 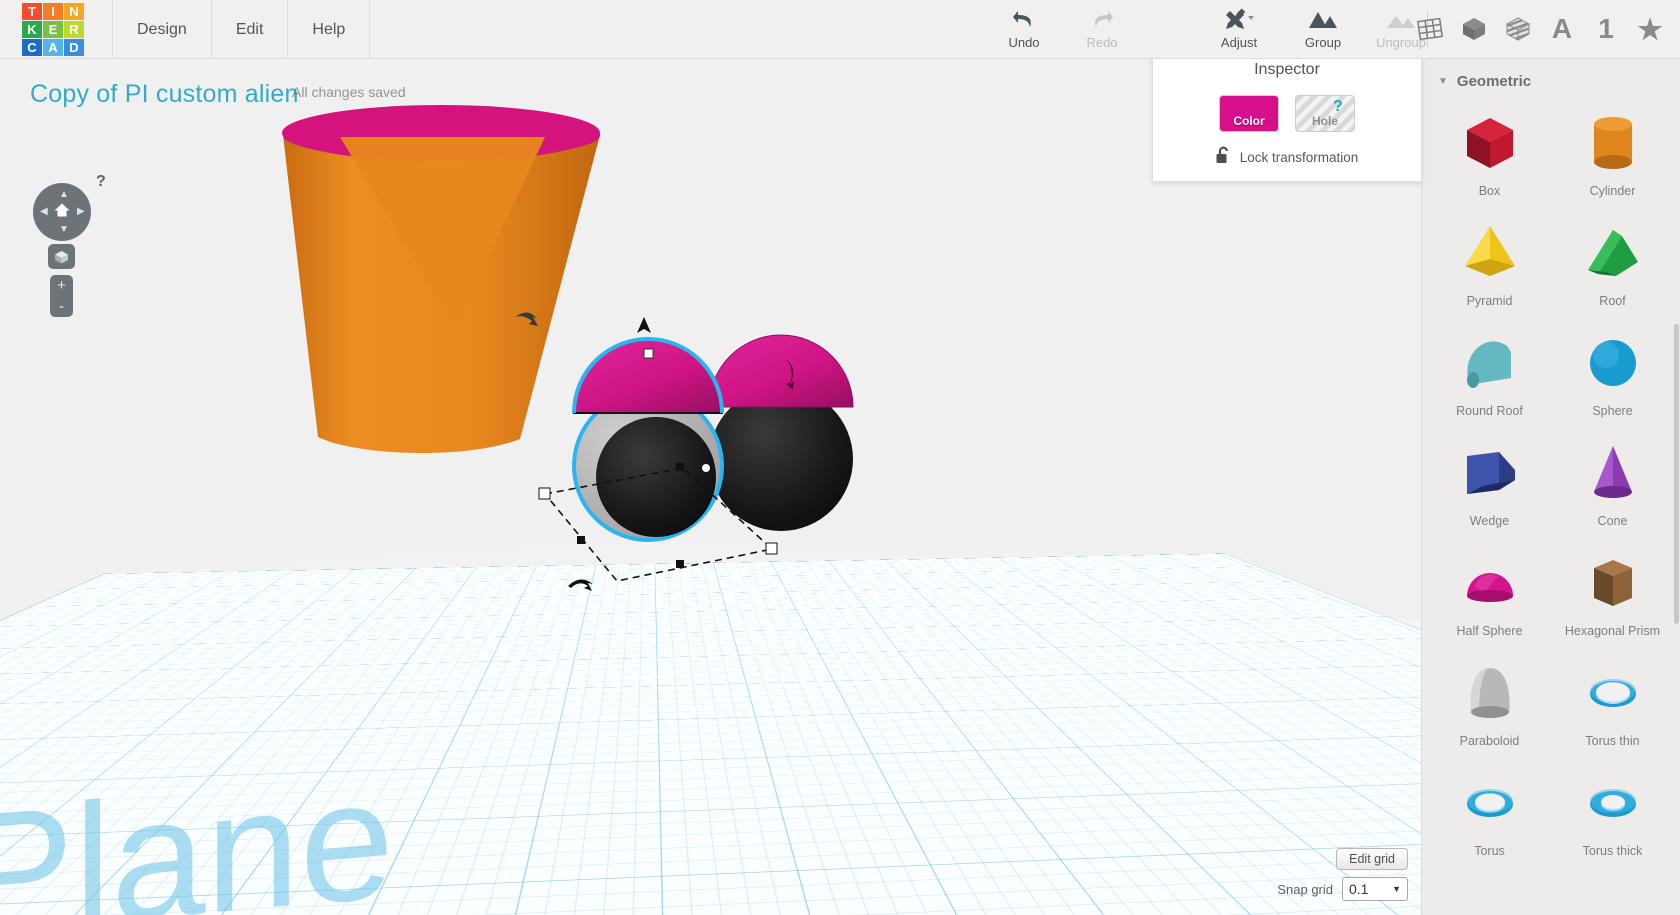 What do you see at coordinates (1324, 121) in the screenshot?
I see `hole-label: Hole` at bounding box center [1324, 121].